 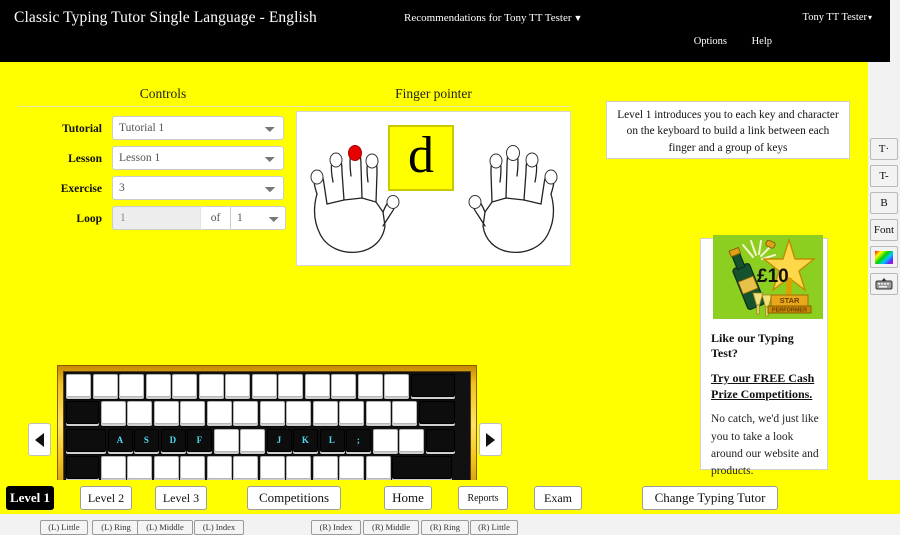 I want to click on finger-button-r-little: (R) Little, so click(x=494, y=527).